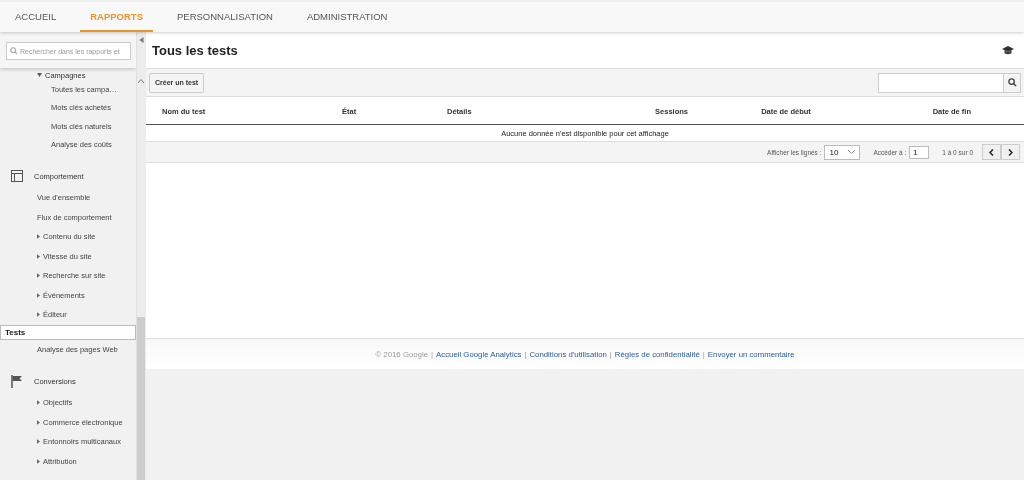  I want to click on next-page-button, so click(1010, 152).